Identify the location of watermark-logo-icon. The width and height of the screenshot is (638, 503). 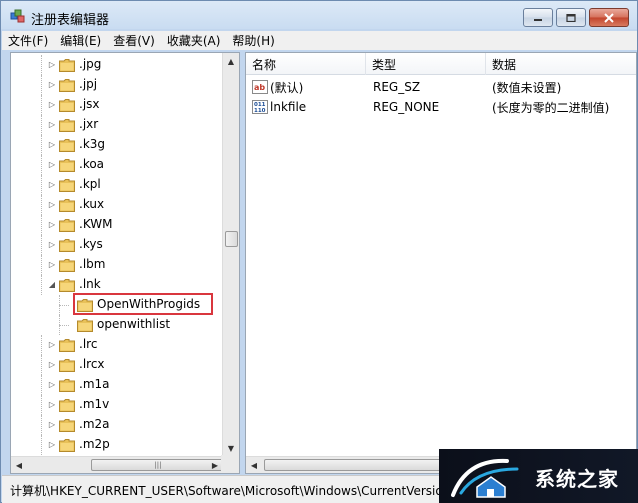
(485, 478).